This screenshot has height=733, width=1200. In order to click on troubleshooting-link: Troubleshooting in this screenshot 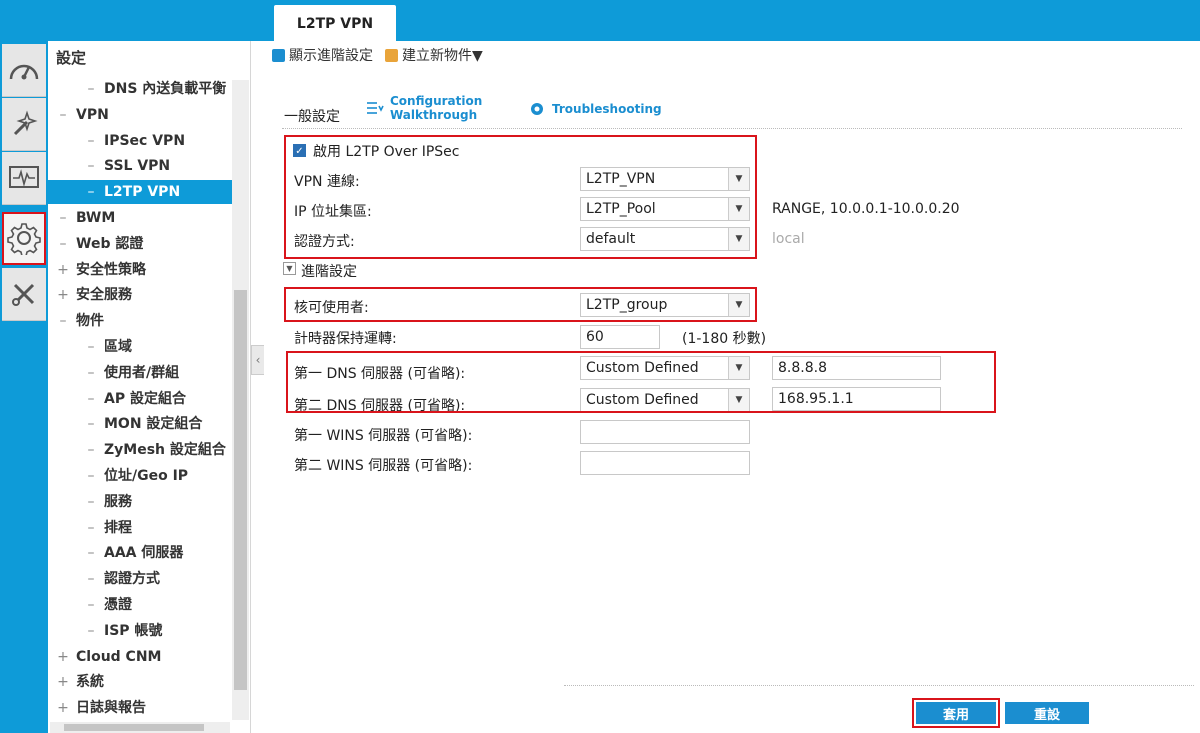, I will do `click(595, 109)`.